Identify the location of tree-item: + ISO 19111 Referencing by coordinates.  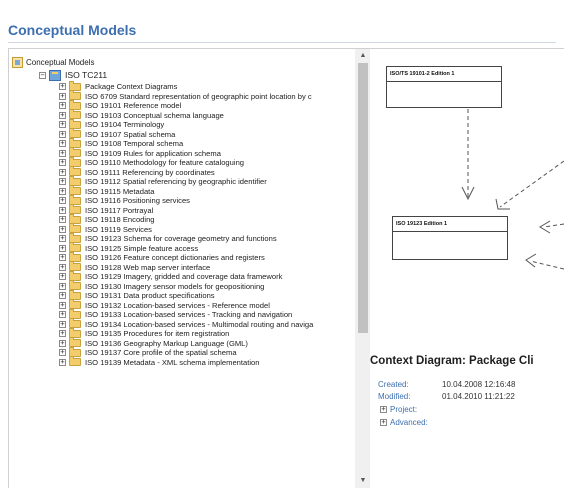
(186, 172).